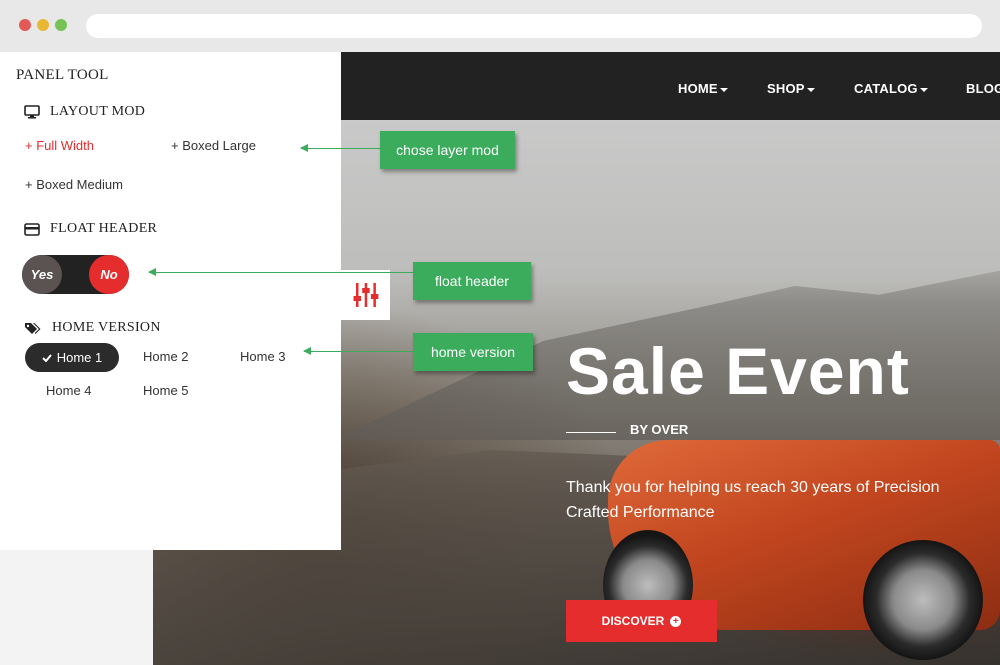 This screenshot has height=665, width=1000. Describe the element at coordinates (786, 88) in the screenshot. I see `nav-item-label: SHOP` at that location.